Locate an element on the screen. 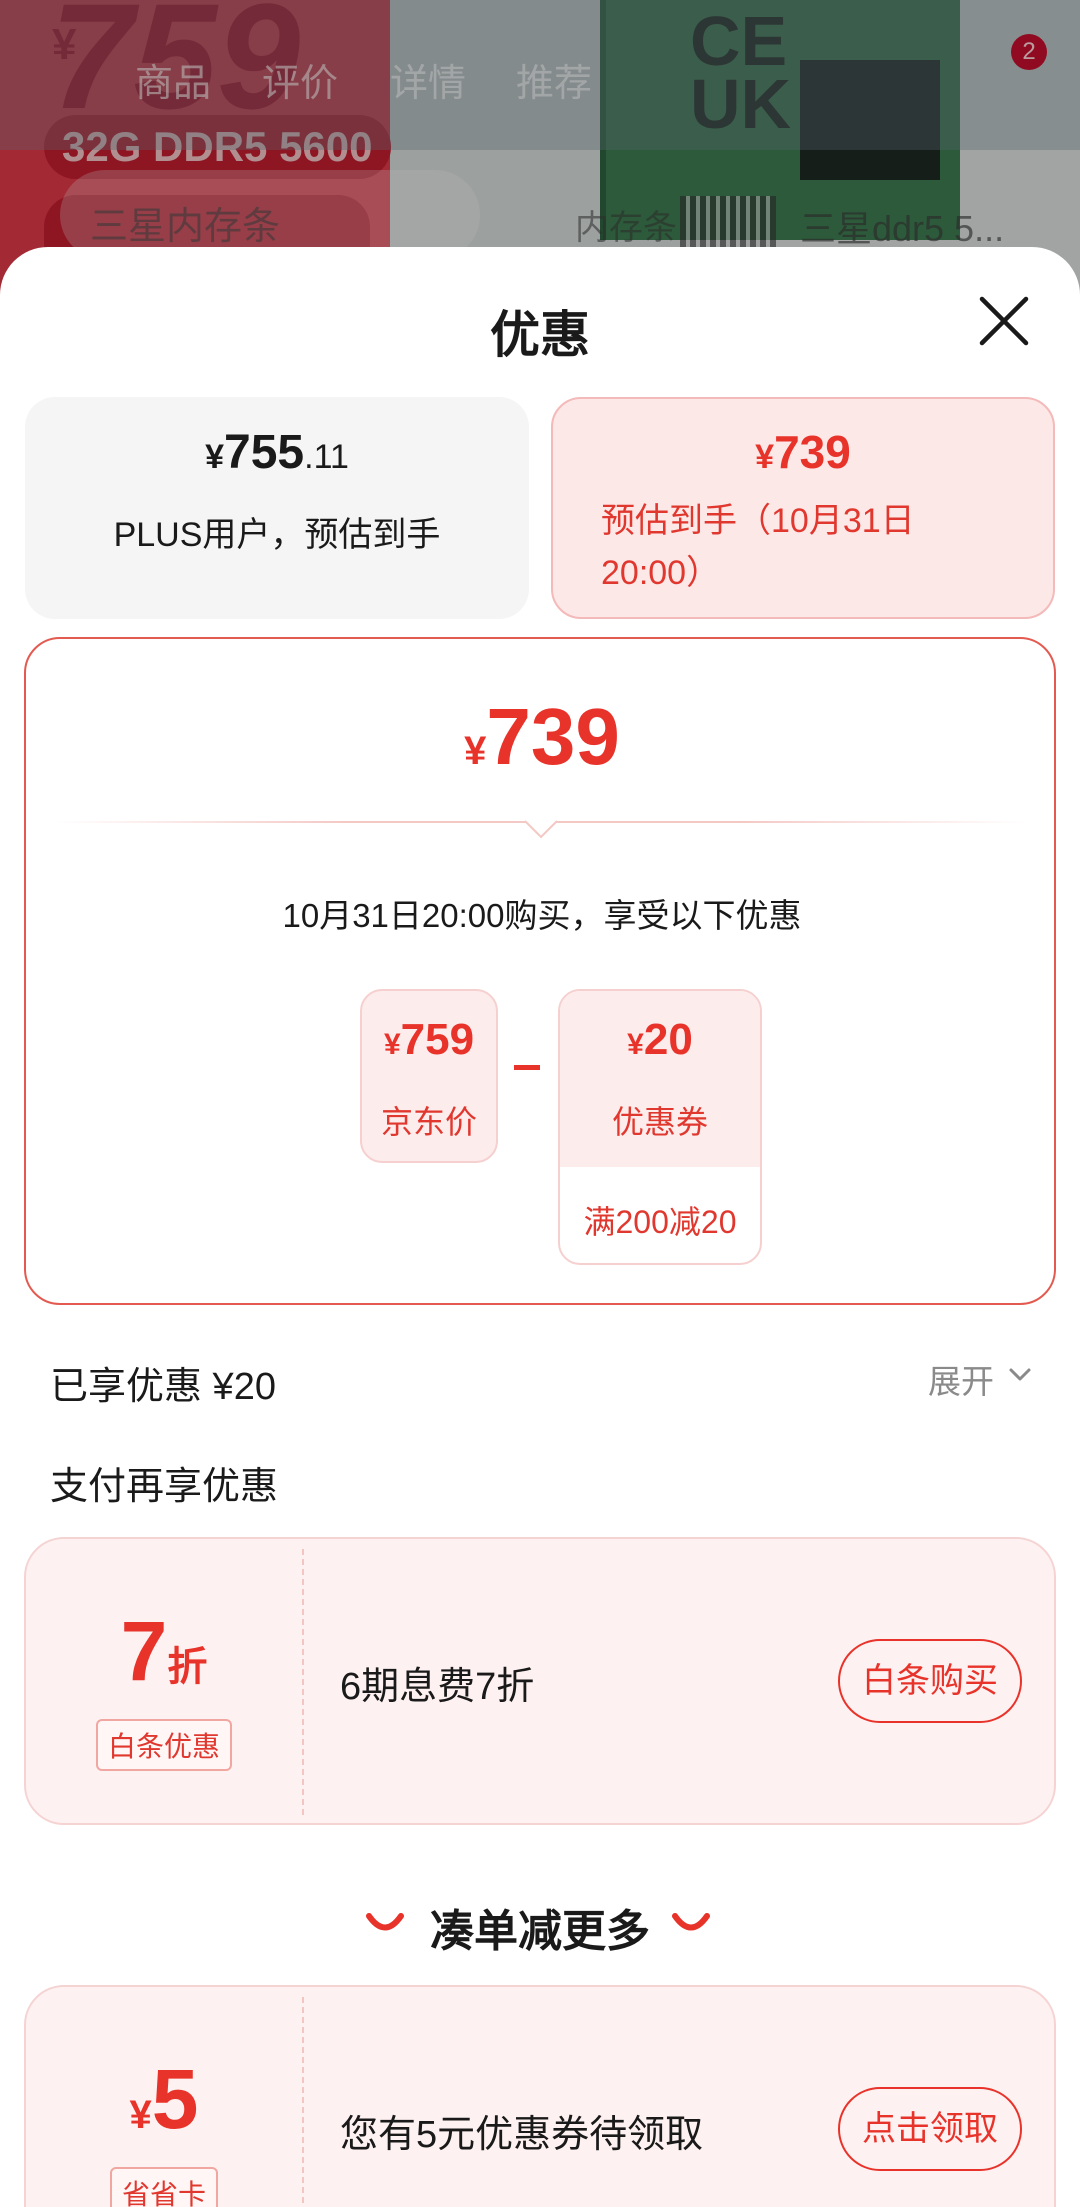 The image size is (1080, 2207). close-icon is located at coordinates (1004, 321).